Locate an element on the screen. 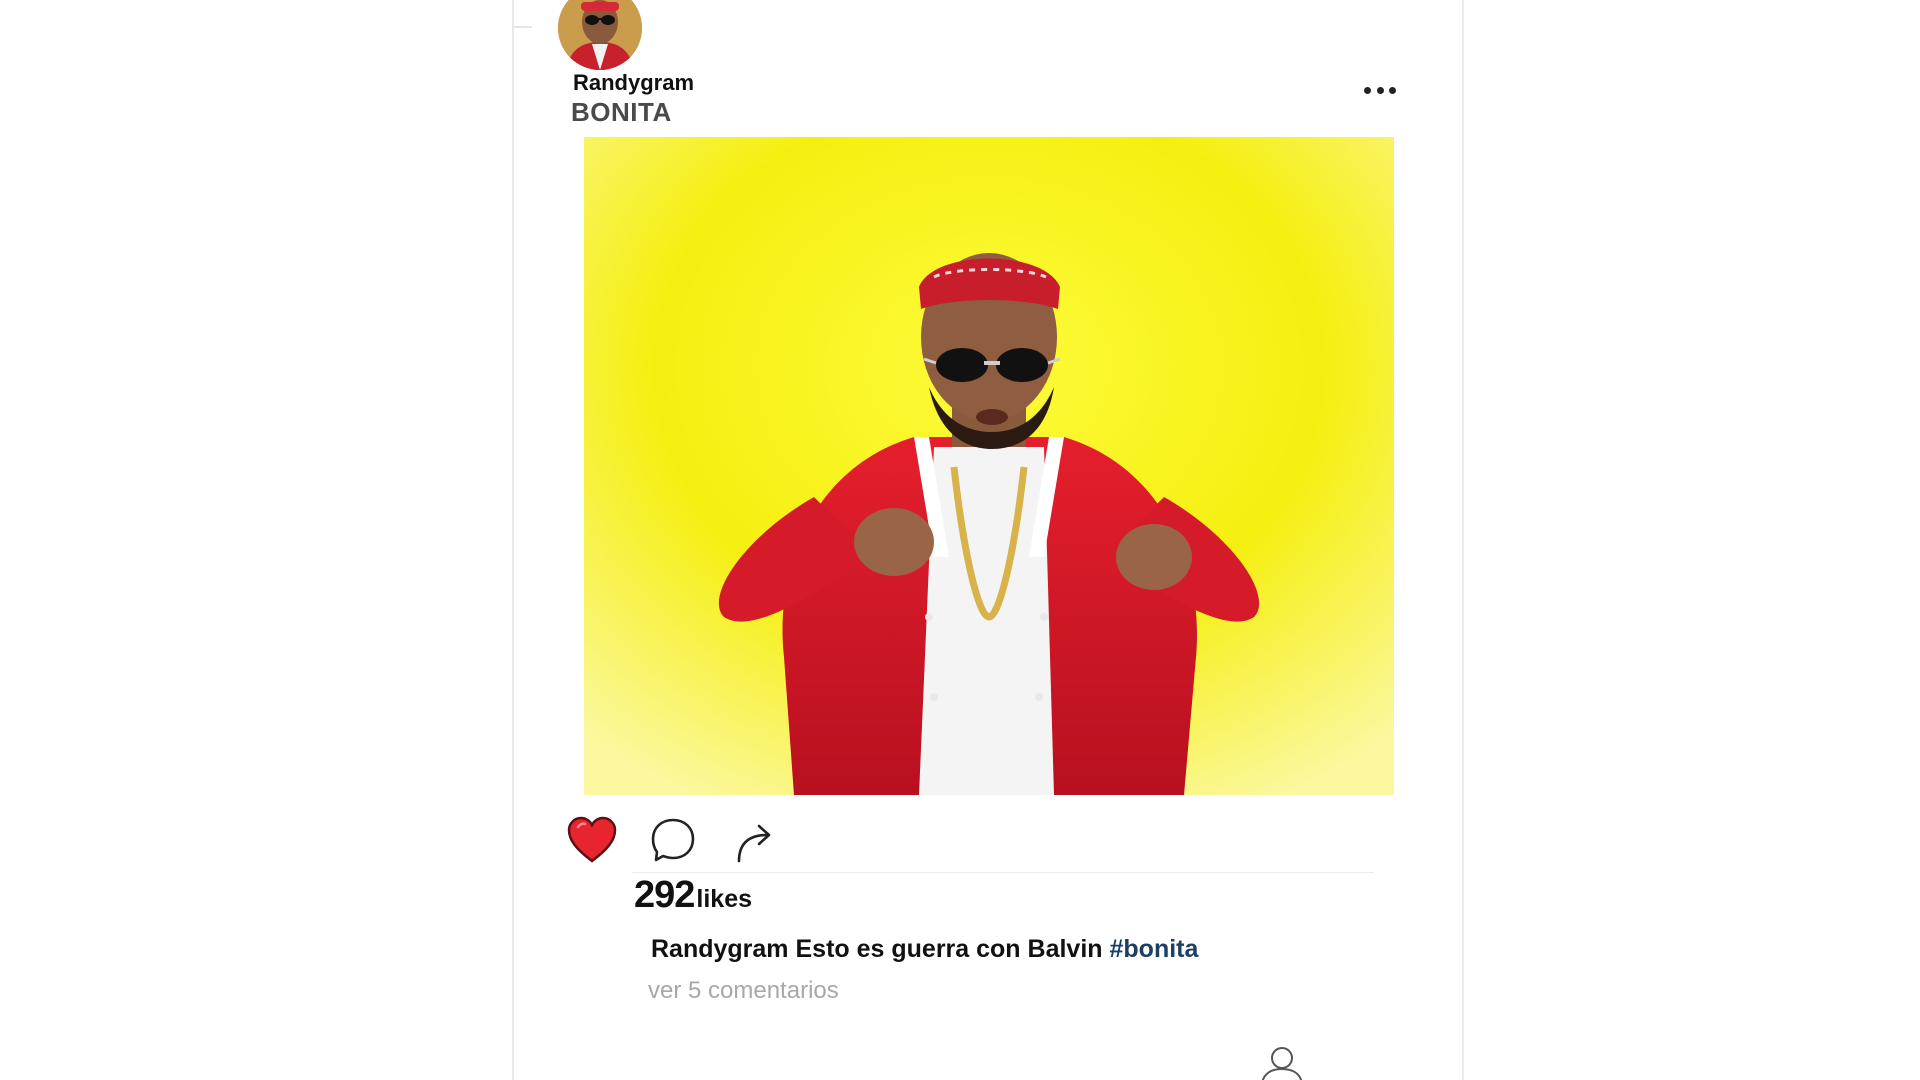 The height and width of the screenshot is (1080, 1920). likes-summary: 292 likes is located at coordinates (693, 895).